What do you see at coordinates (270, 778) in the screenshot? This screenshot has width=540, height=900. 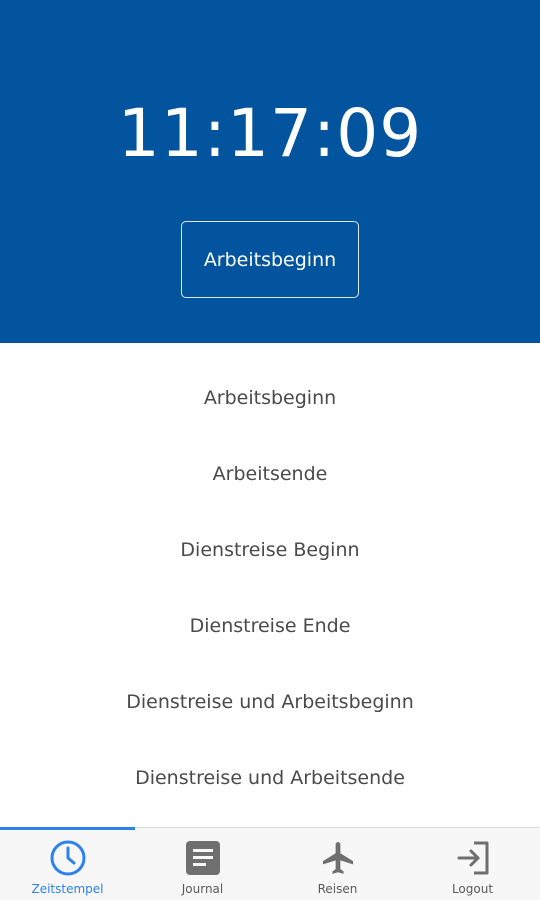 I see `menu-item-dienstreise-und-arbeitsende: Dienstreise und Arbeitsende` at bounding box center [270, 778].